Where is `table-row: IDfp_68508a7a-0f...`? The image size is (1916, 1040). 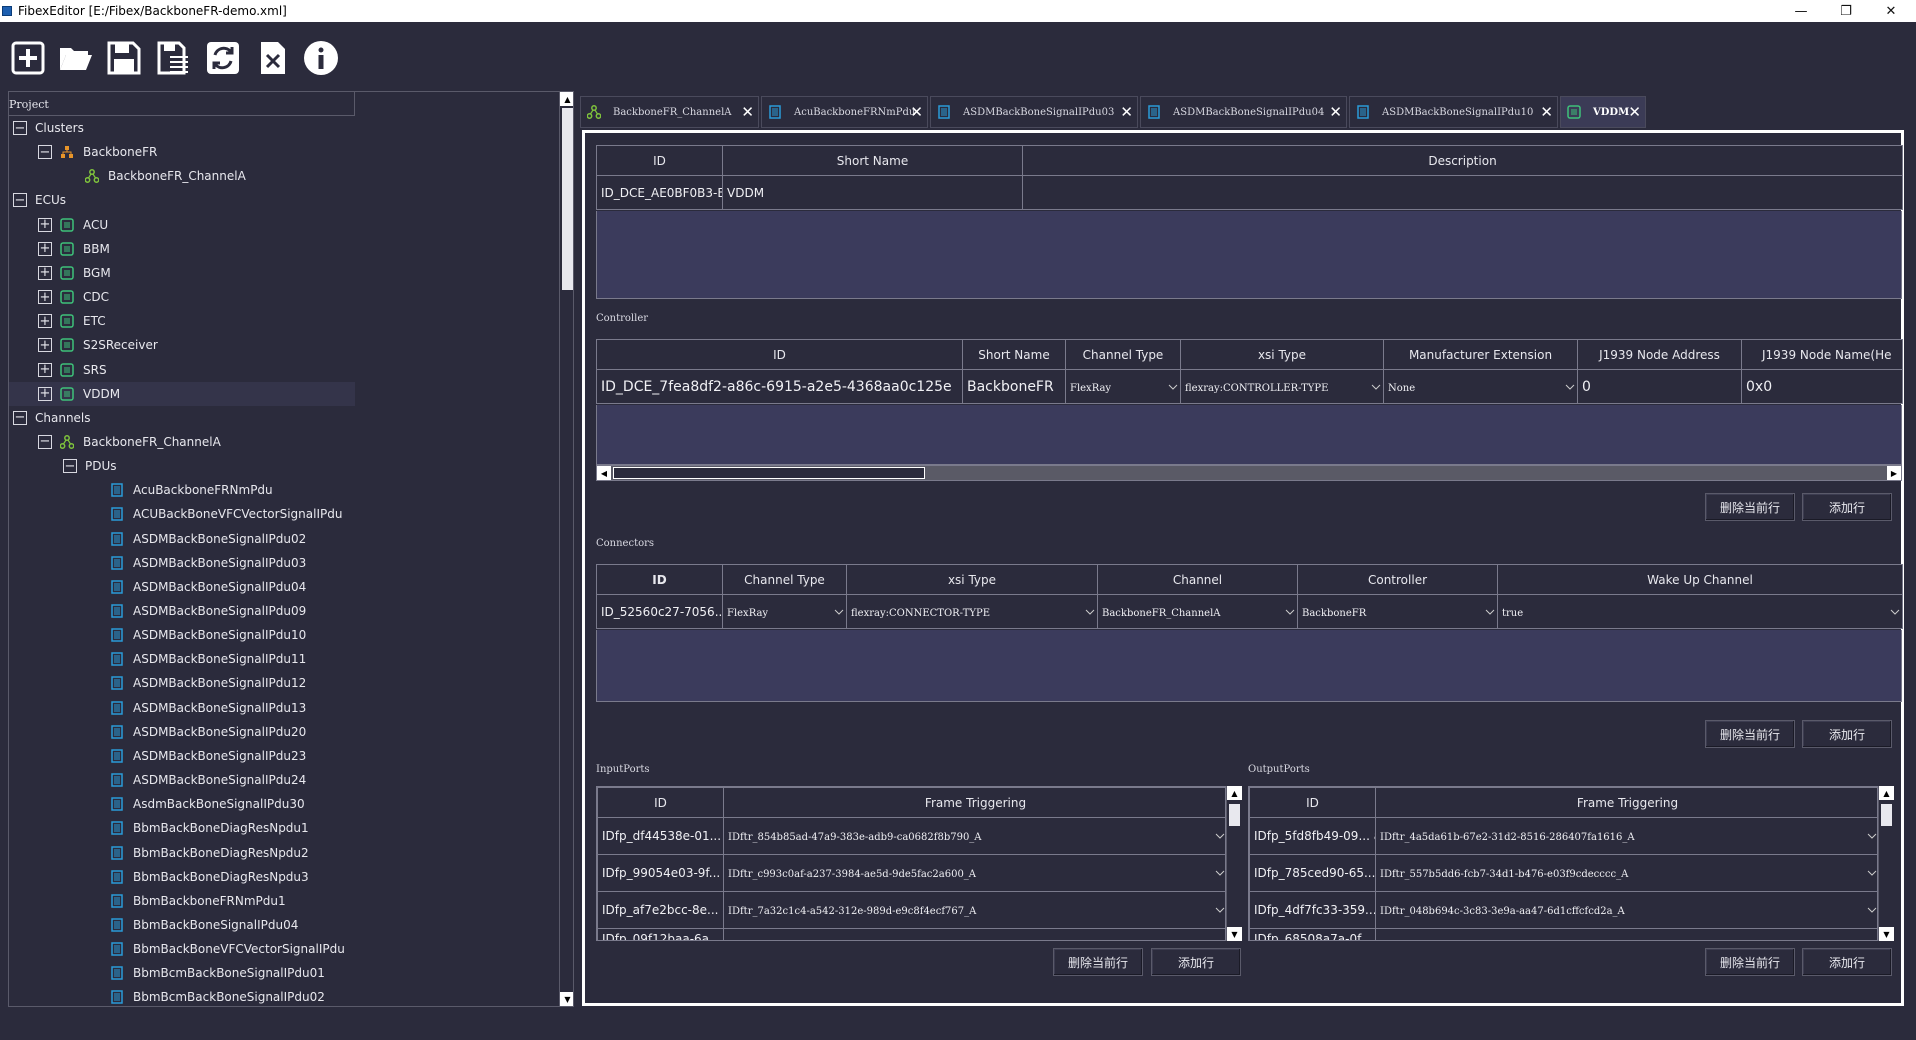 table-row: IDfp_68508a7a-0f... is located at coordinates (1563, 934).